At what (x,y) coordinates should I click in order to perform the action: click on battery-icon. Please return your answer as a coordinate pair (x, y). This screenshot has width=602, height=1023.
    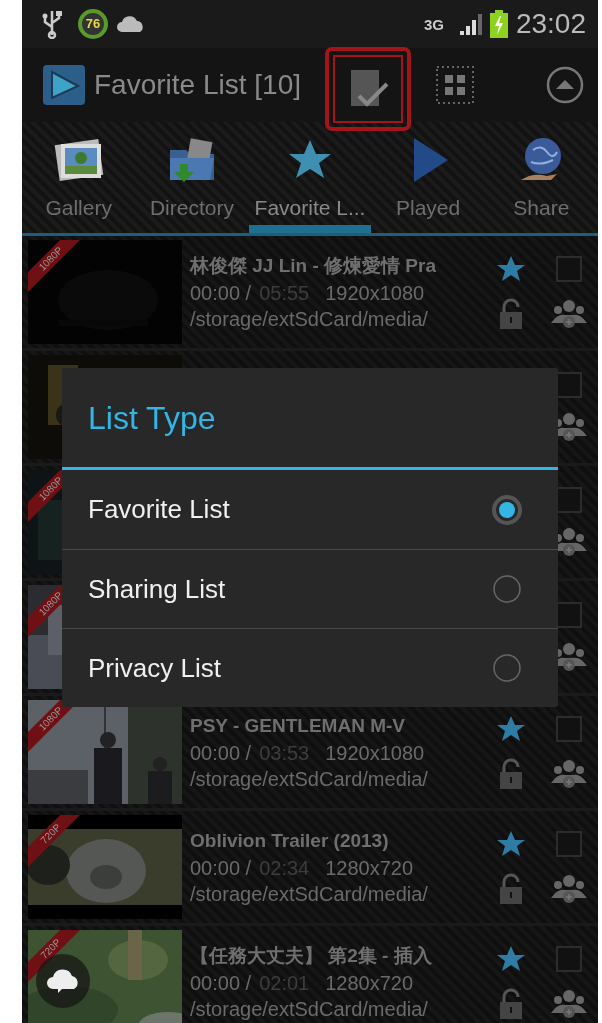
    Looking at the image, I should click on (498, 24).